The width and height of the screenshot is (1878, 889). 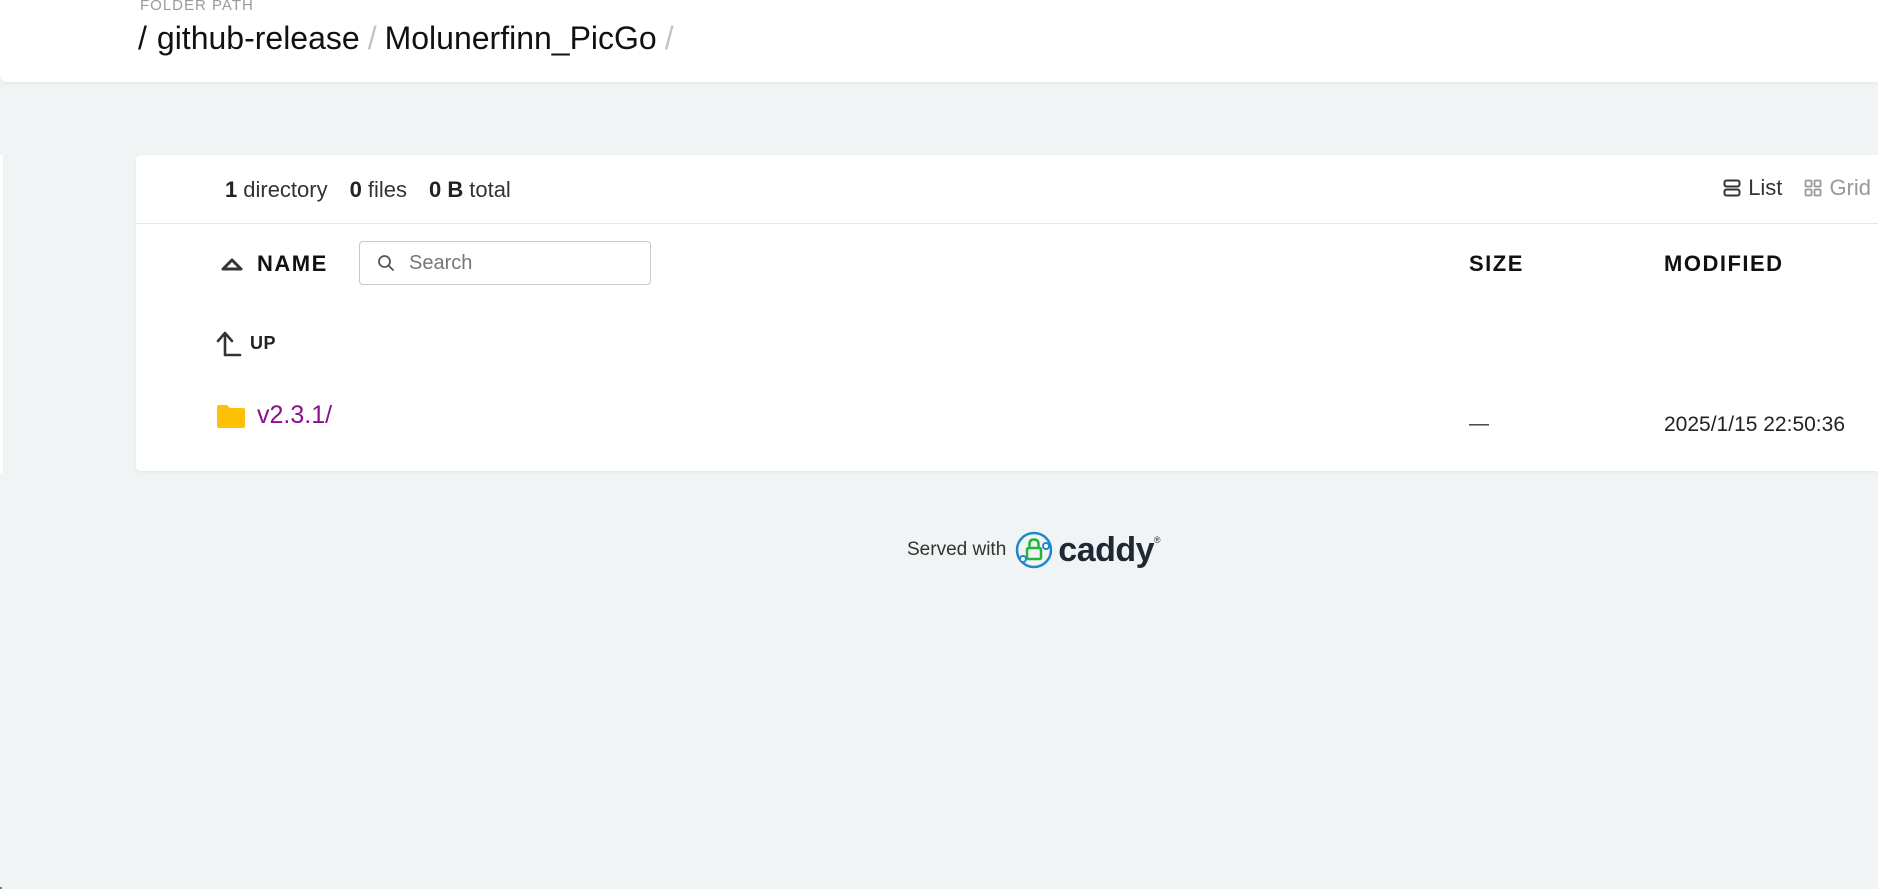 I want to click on breadcrumb-root: /, so click(x=142, y=38).